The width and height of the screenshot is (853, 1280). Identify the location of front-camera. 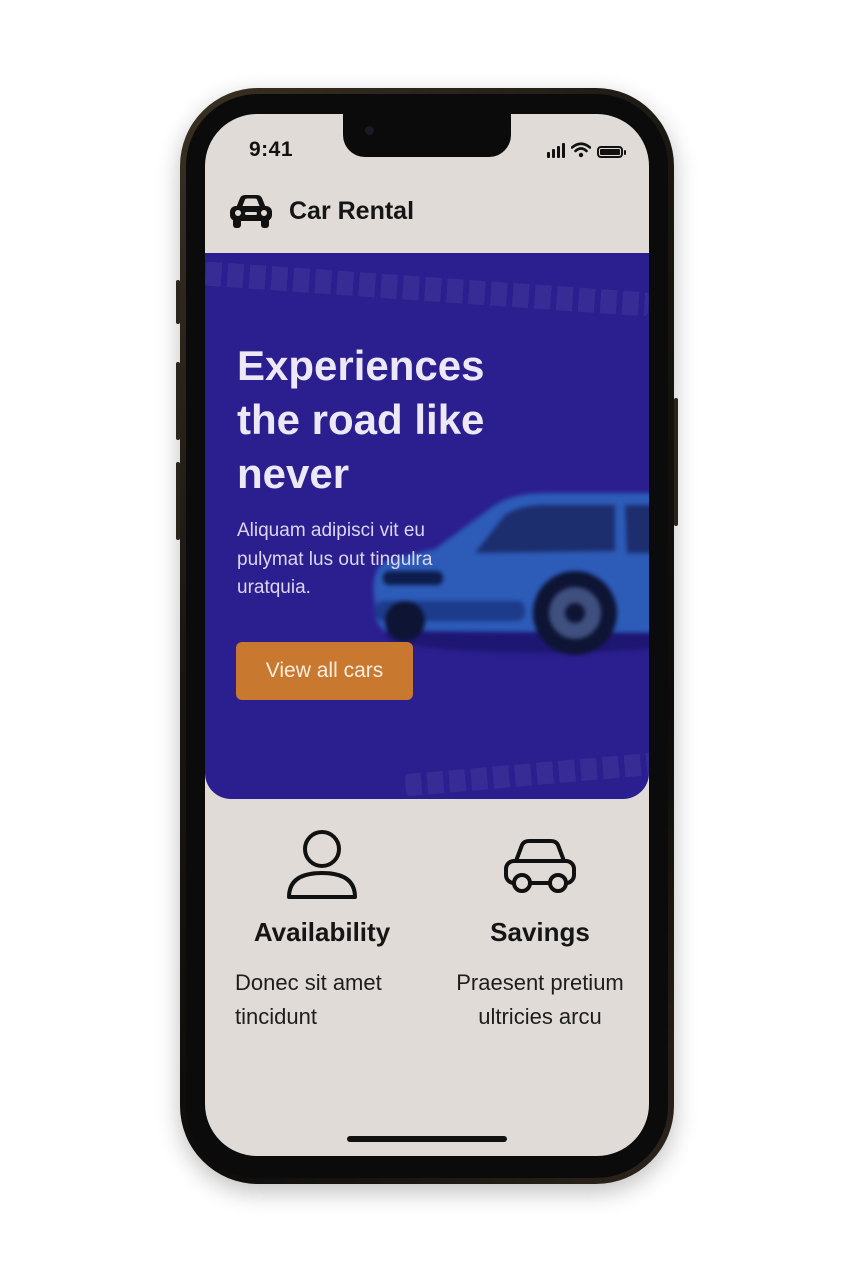
(369, 130).